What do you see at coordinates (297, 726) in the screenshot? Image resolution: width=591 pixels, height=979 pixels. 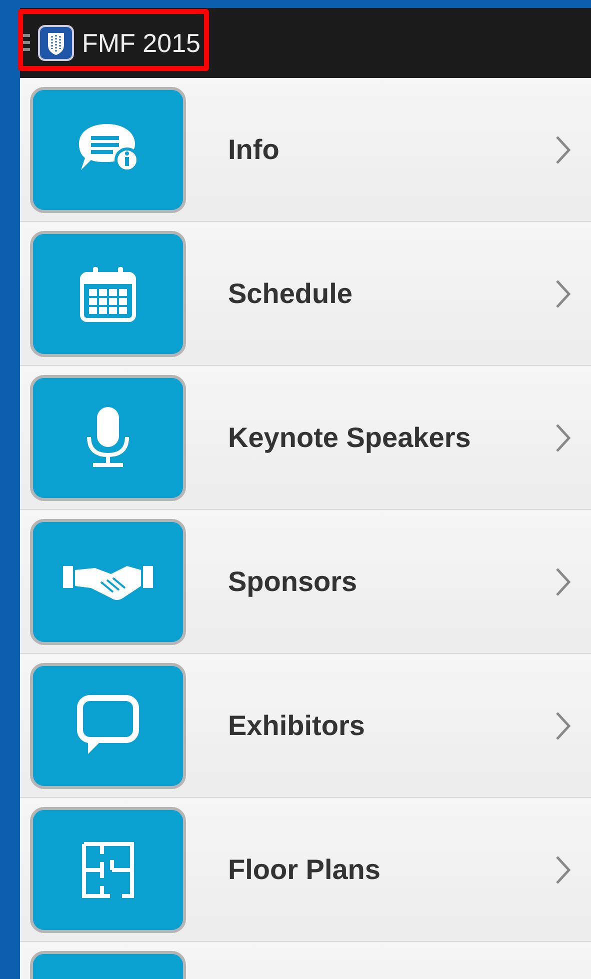 I see `menu-label: Exhibitors` at bounding box center [297, 726].